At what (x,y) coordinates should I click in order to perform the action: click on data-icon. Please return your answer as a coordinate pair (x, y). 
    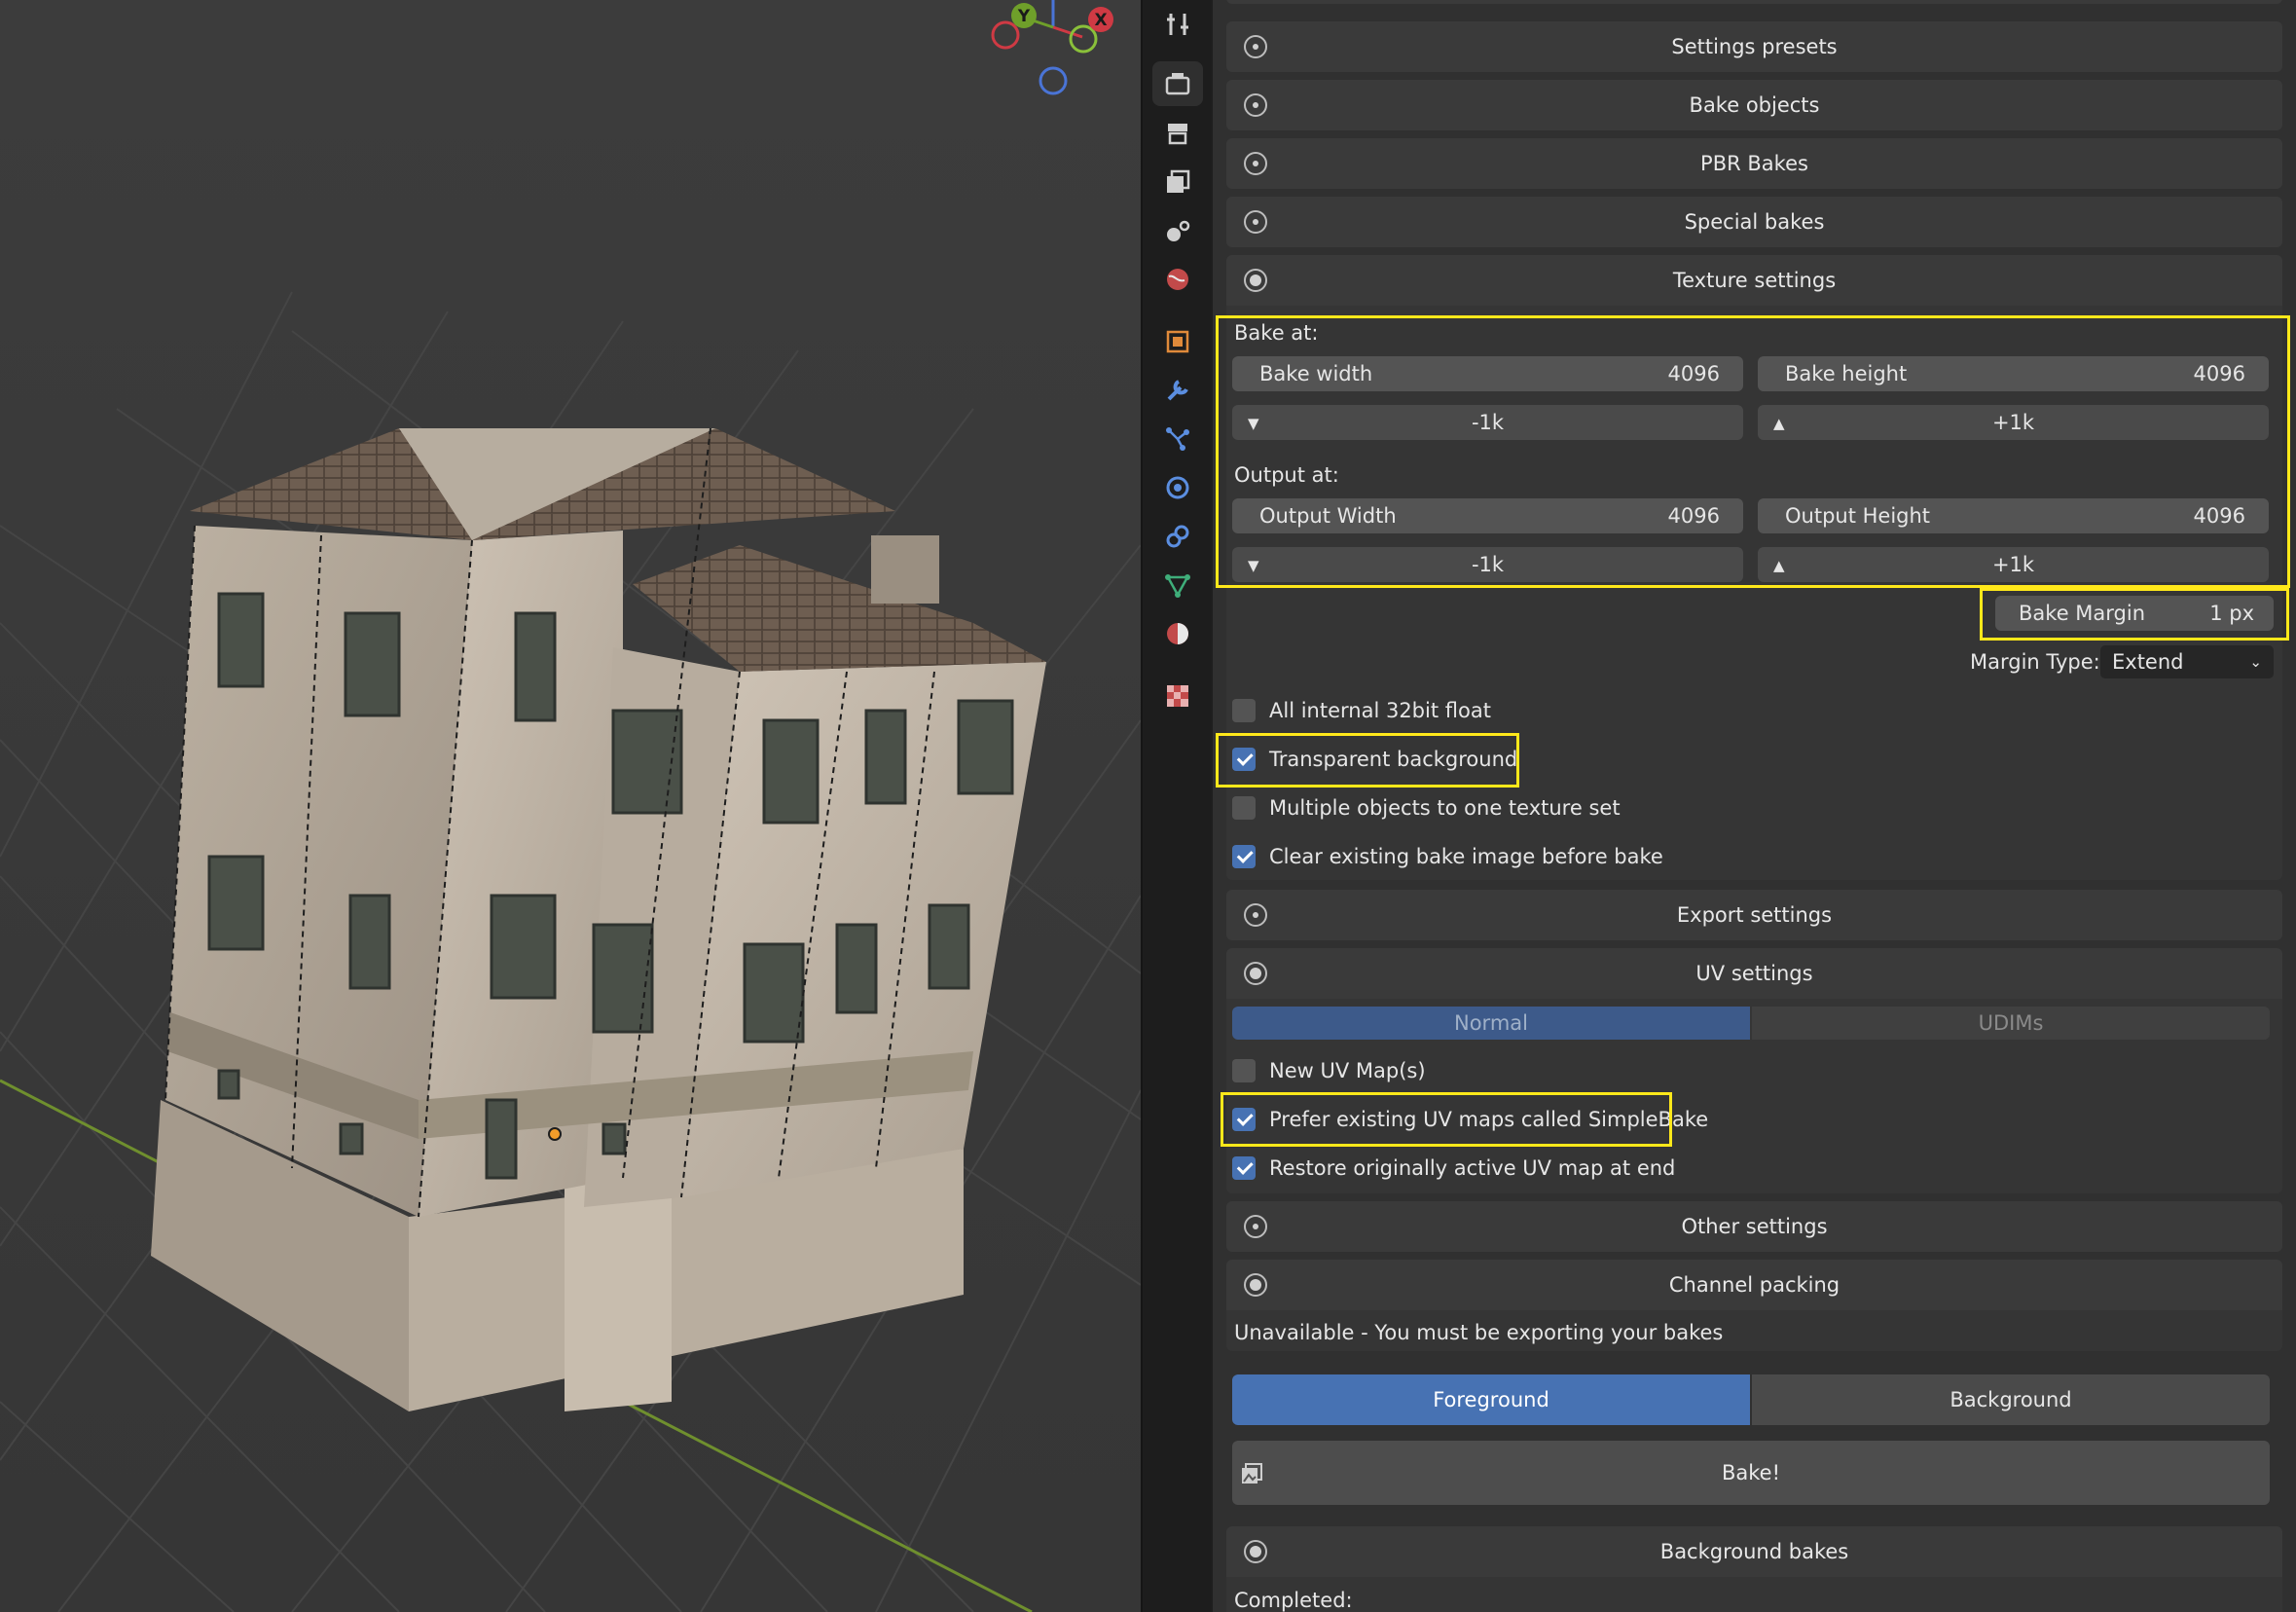
    Looking at the image, I should click on (1177, 586).